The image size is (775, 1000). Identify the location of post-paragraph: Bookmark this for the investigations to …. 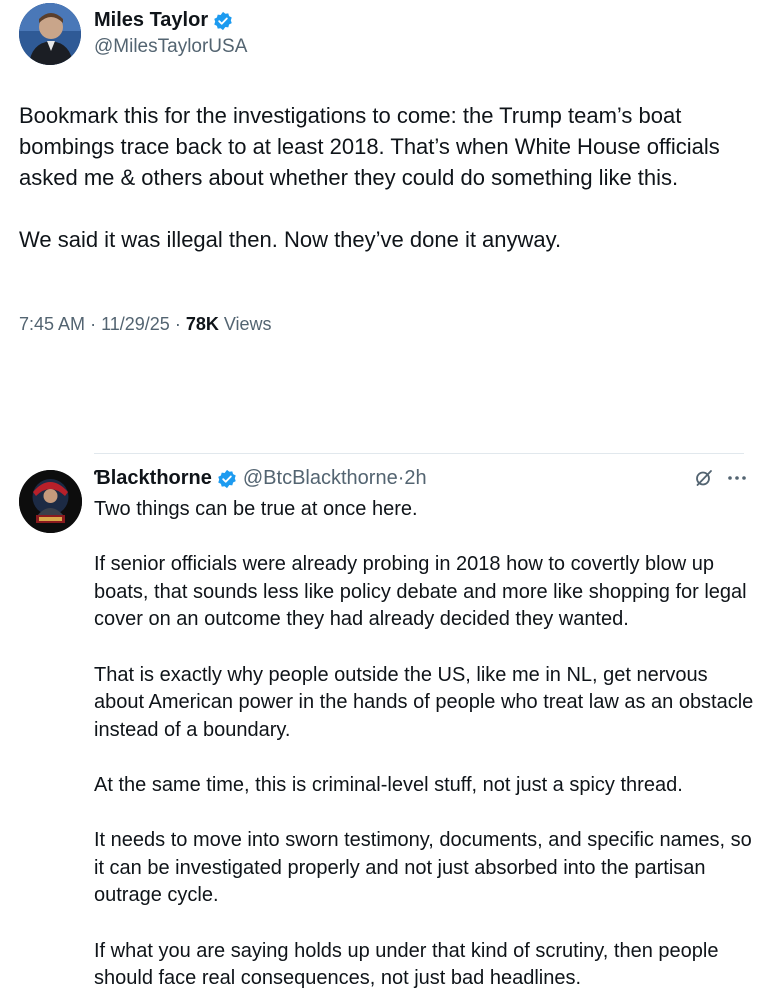
(369, 146).